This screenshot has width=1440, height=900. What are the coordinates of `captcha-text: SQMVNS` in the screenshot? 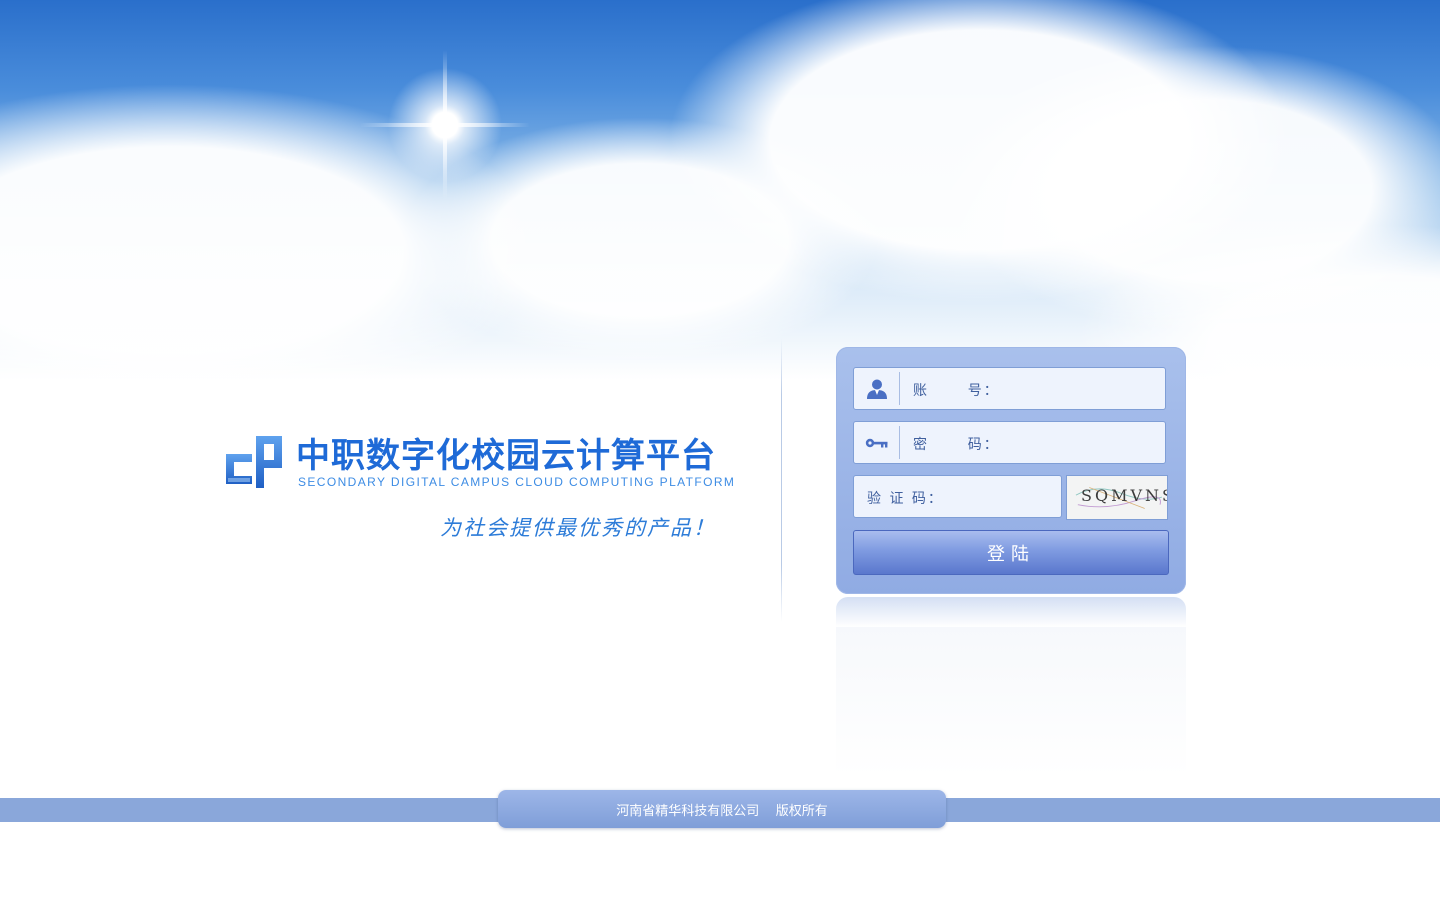 It's located at (1124, 495).